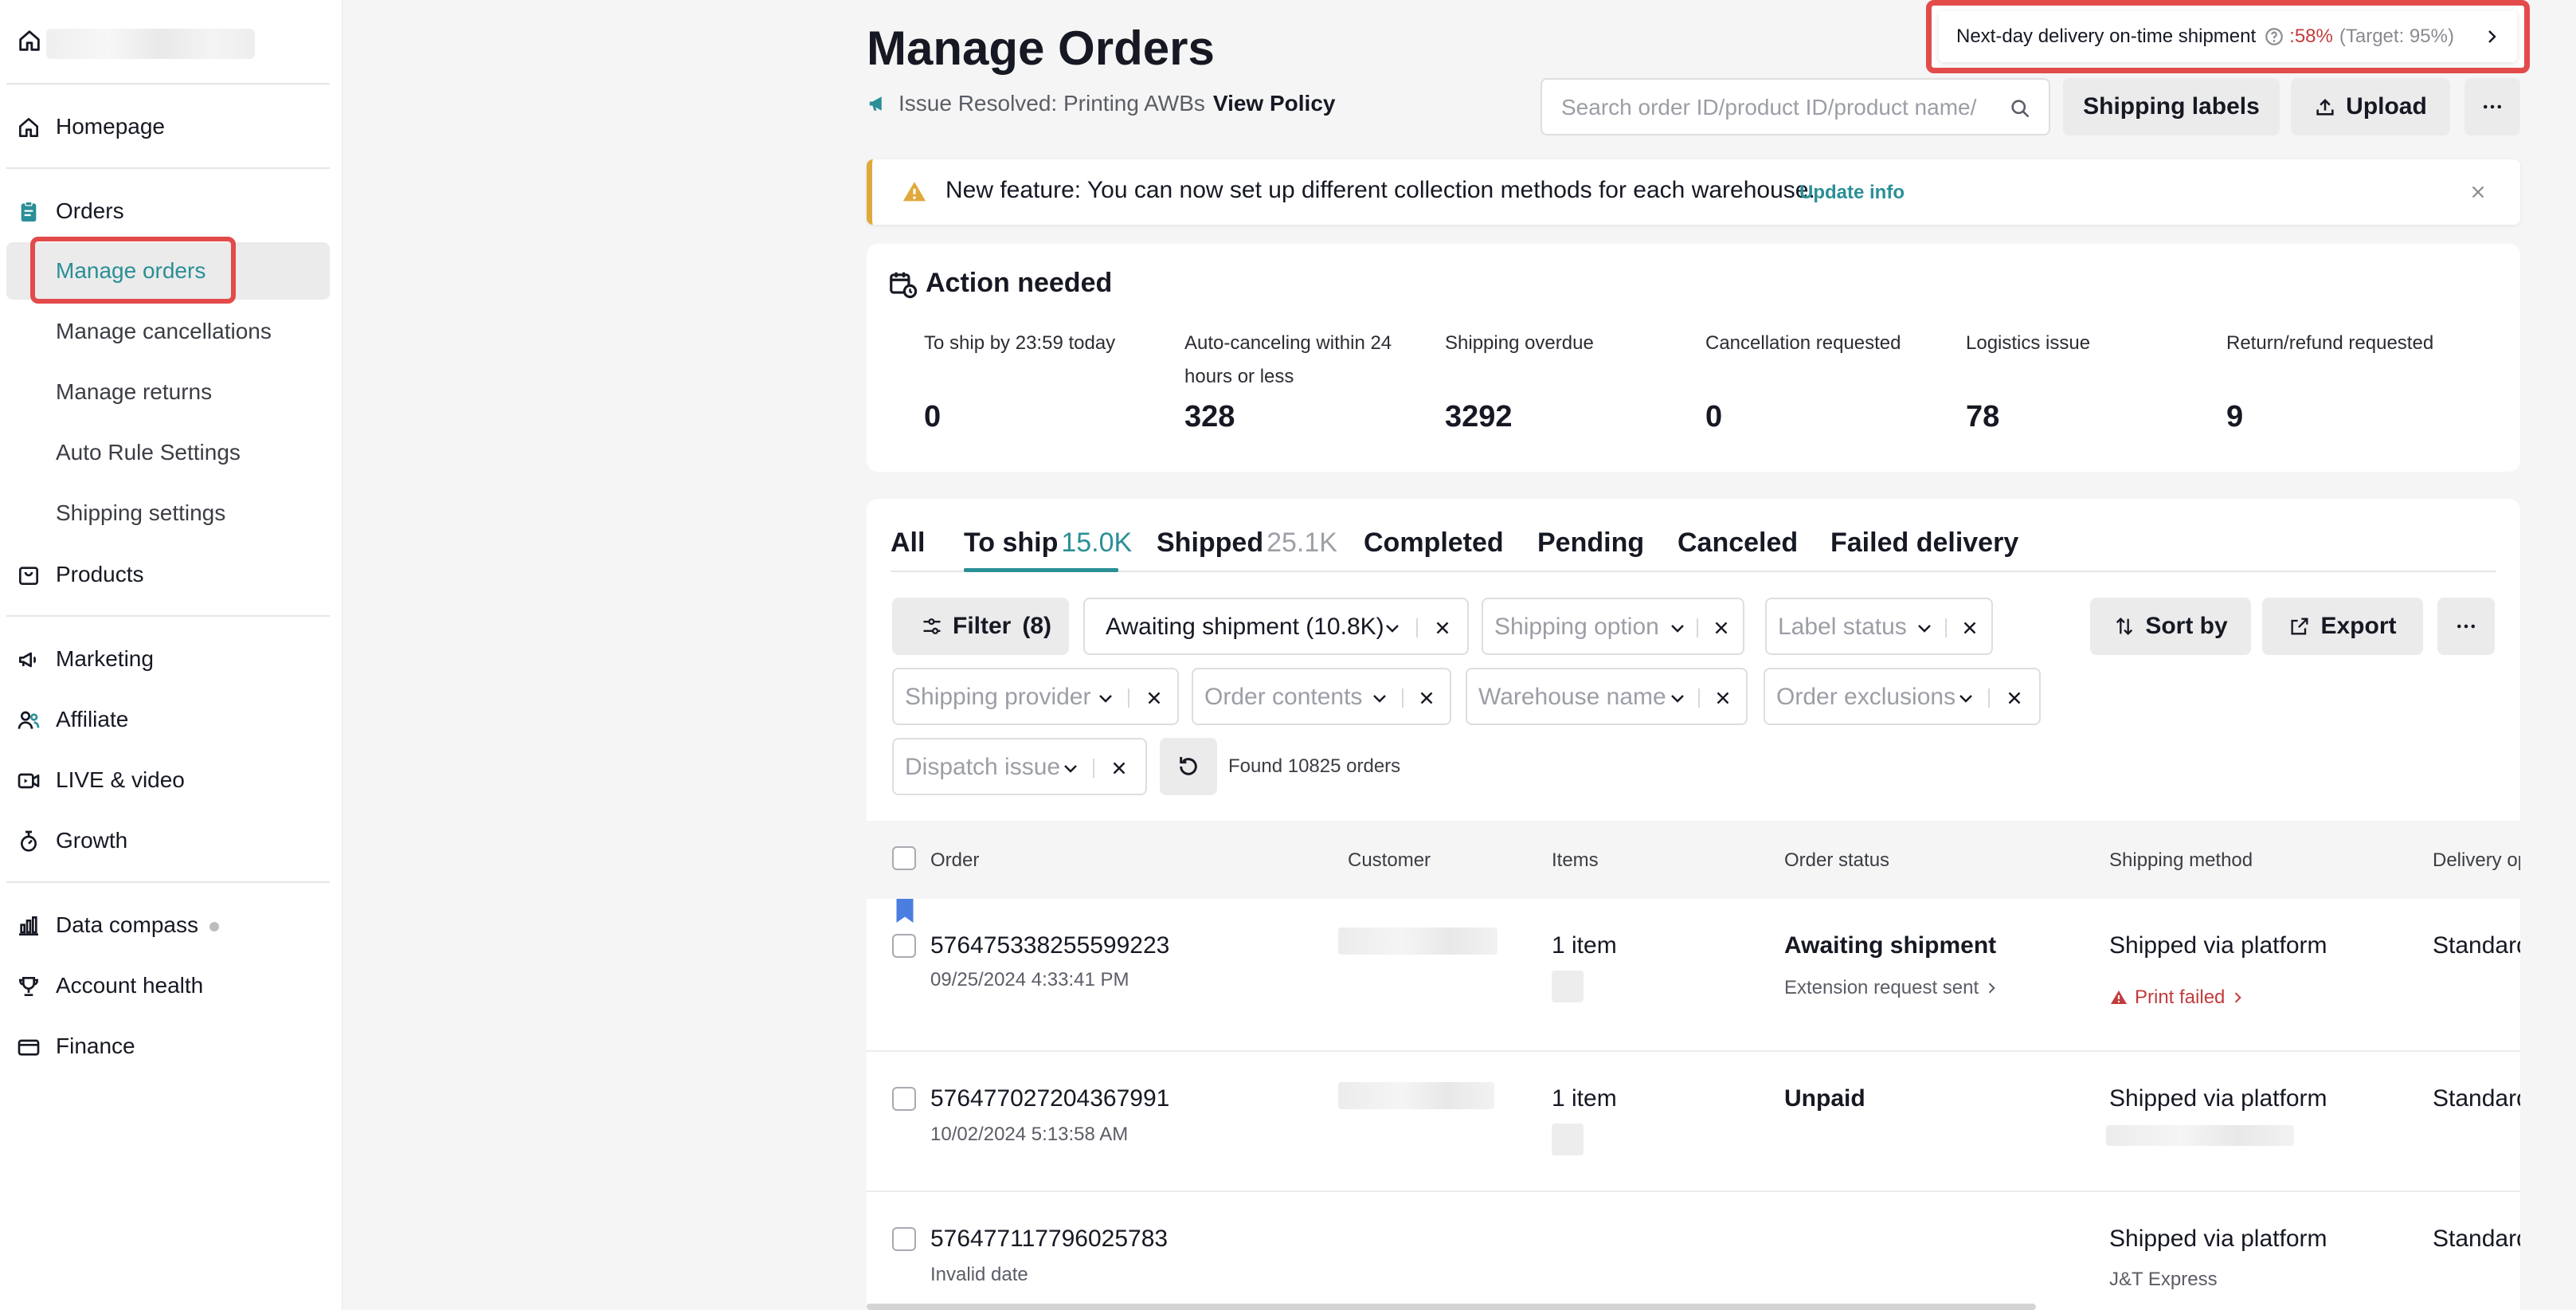 This screenshot has width=2576, height=1310. Describe the element at coordinates (2478, 192) in the screenshot. I see `close-icon` at that location.